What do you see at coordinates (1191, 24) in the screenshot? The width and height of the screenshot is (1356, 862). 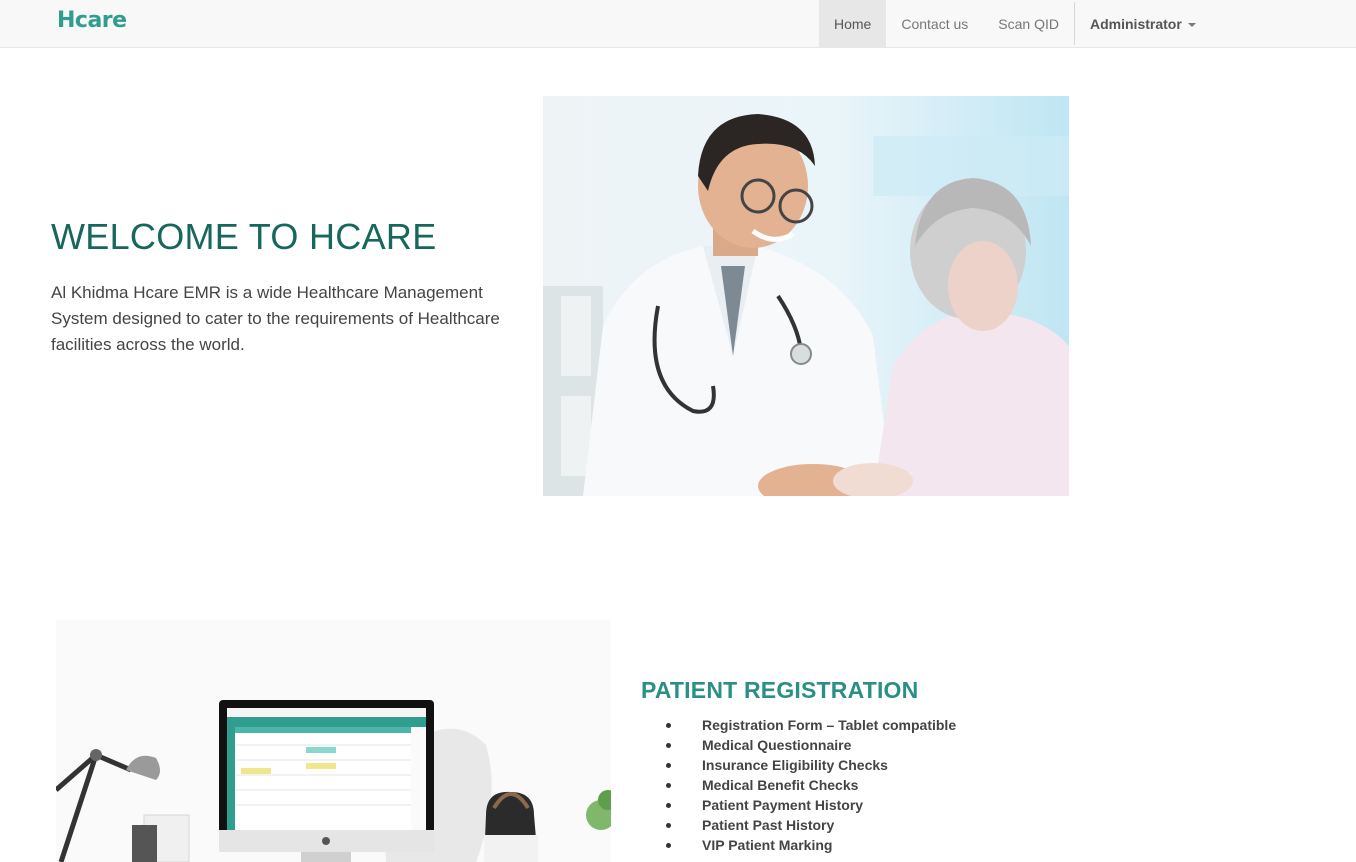 I see `caret-down-icon` at bounding box center [1191, 24].